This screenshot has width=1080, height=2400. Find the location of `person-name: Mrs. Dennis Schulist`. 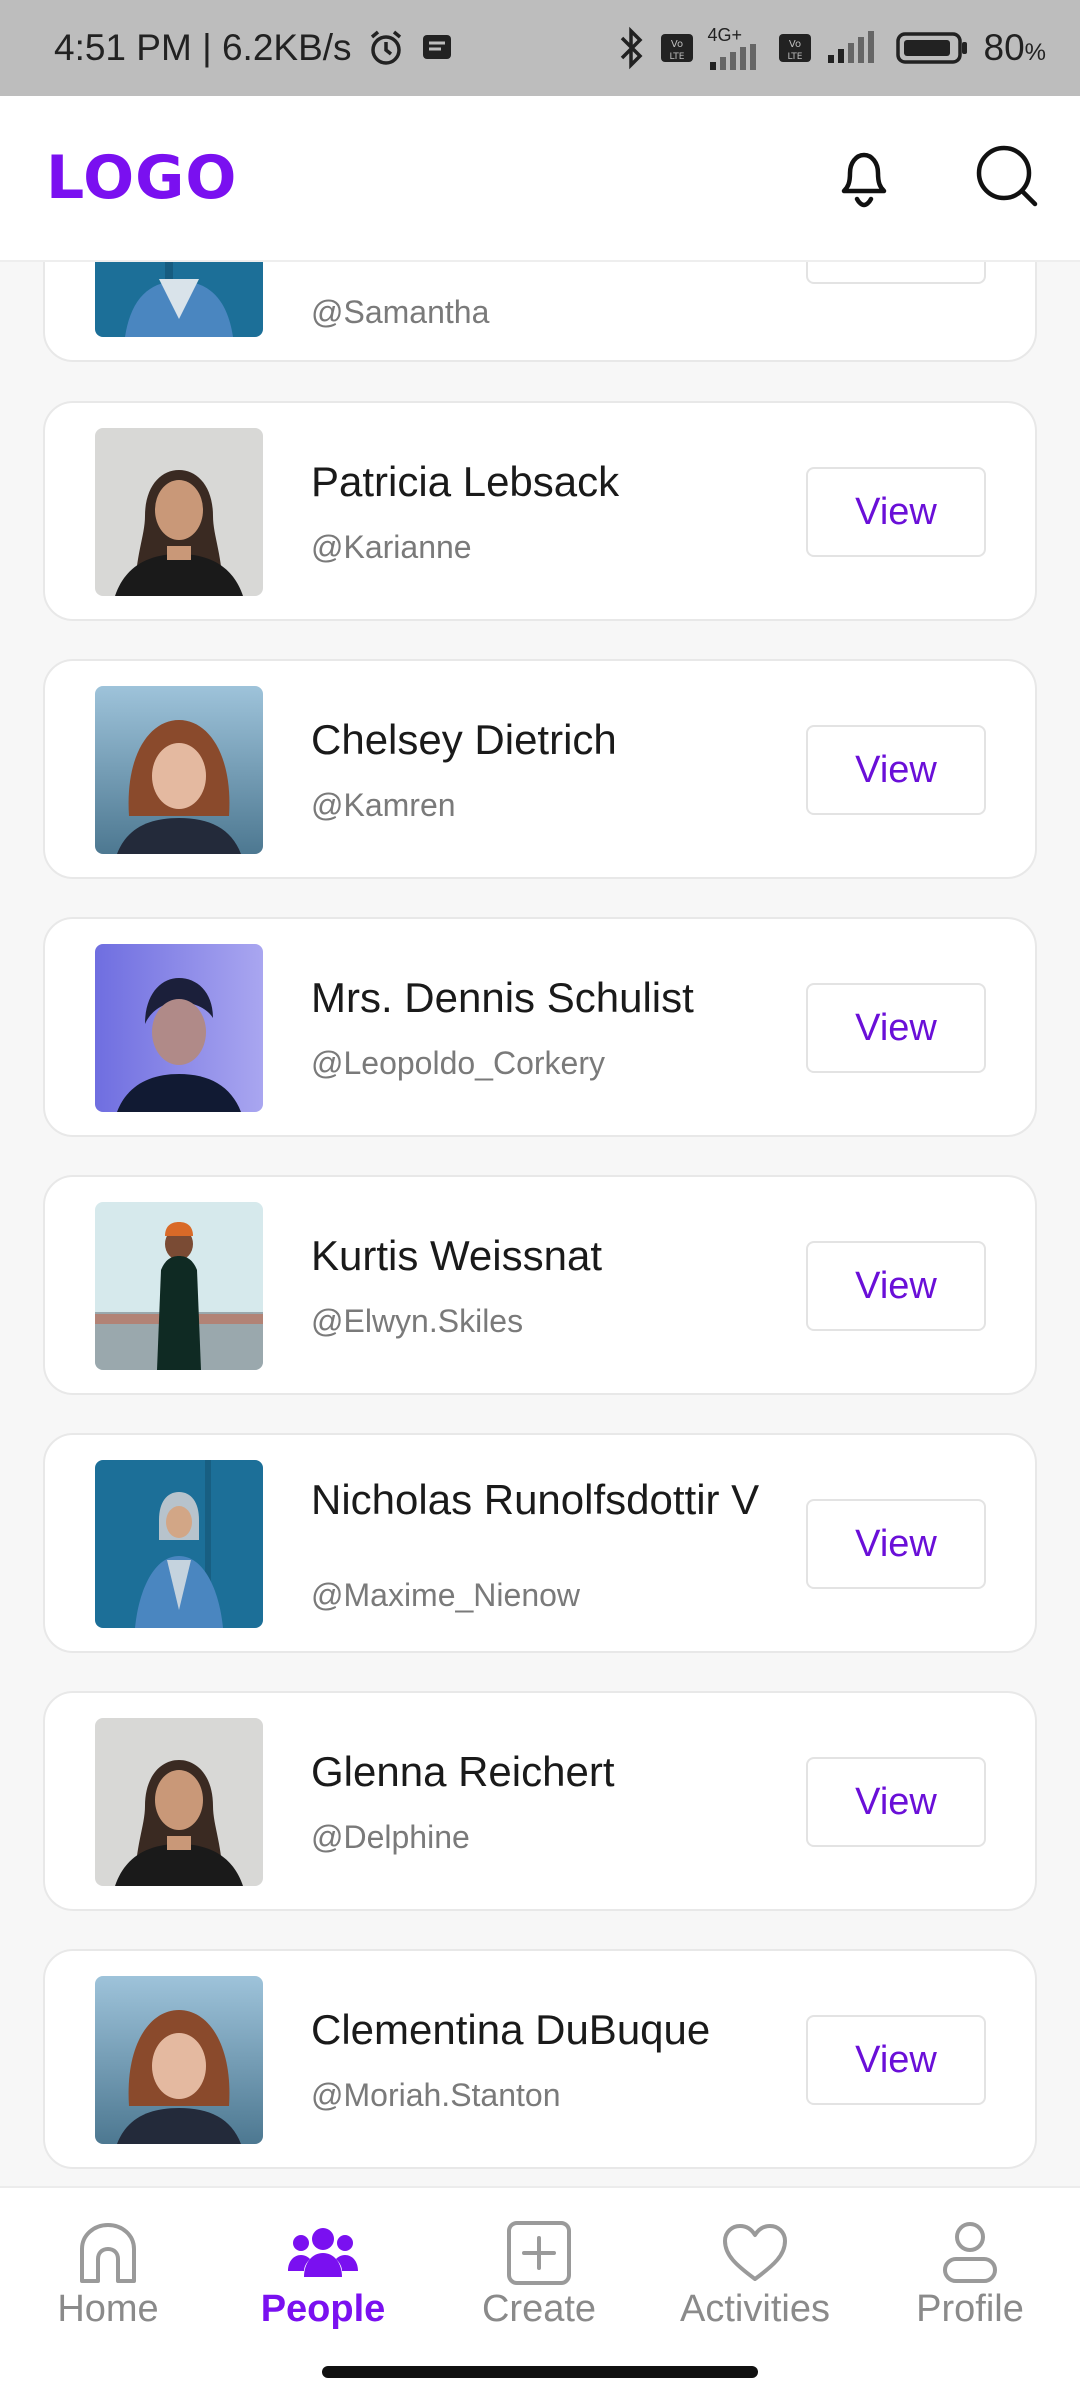

person-name: Mrs. Dennis Schulist is located at coordinates (502, 997).